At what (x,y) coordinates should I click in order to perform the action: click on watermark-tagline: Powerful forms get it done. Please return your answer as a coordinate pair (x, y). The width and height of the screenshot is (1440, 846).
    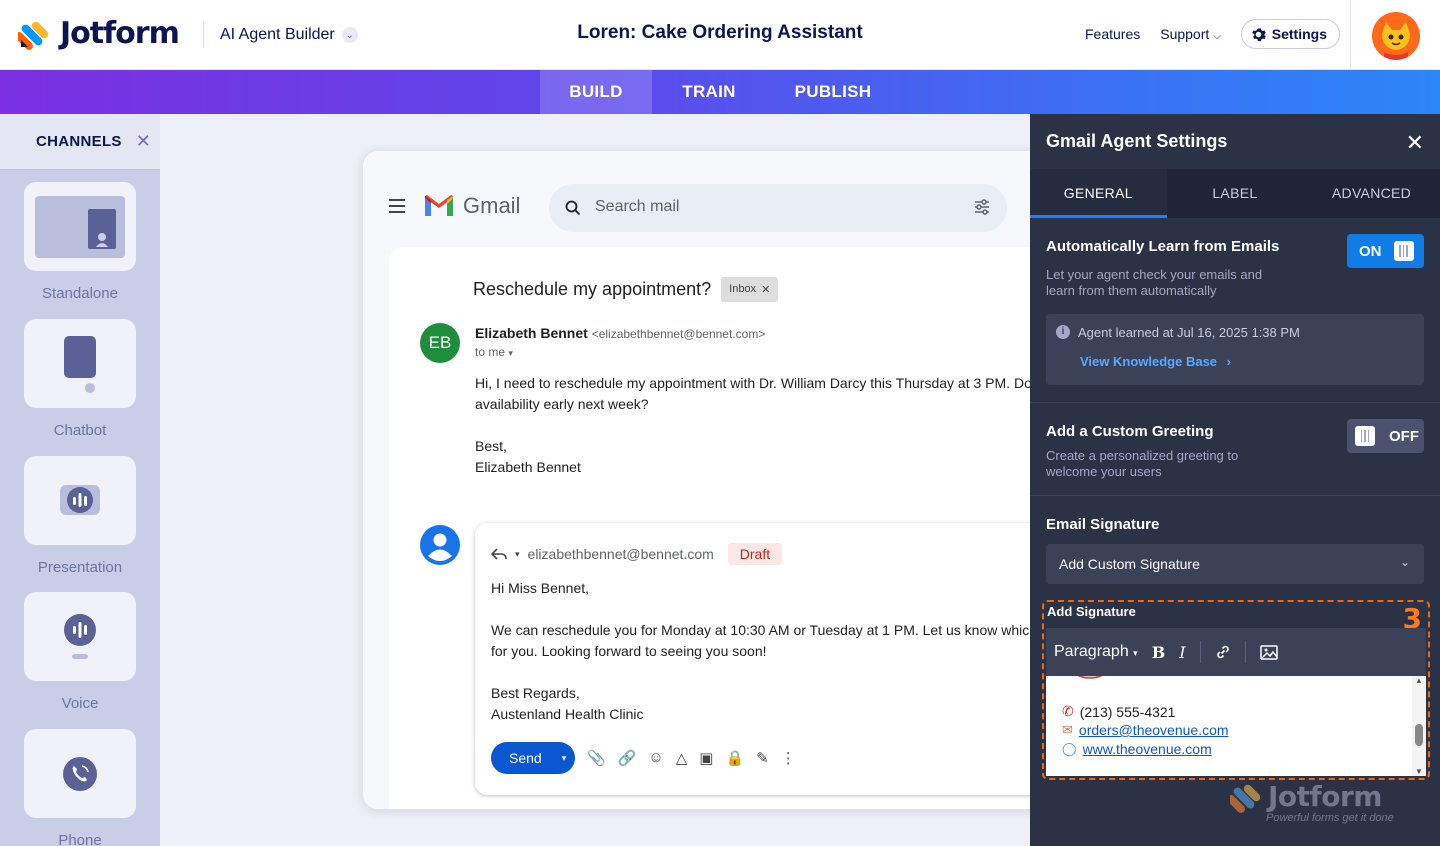
    Looking at the image, I should click on (1330, 818).